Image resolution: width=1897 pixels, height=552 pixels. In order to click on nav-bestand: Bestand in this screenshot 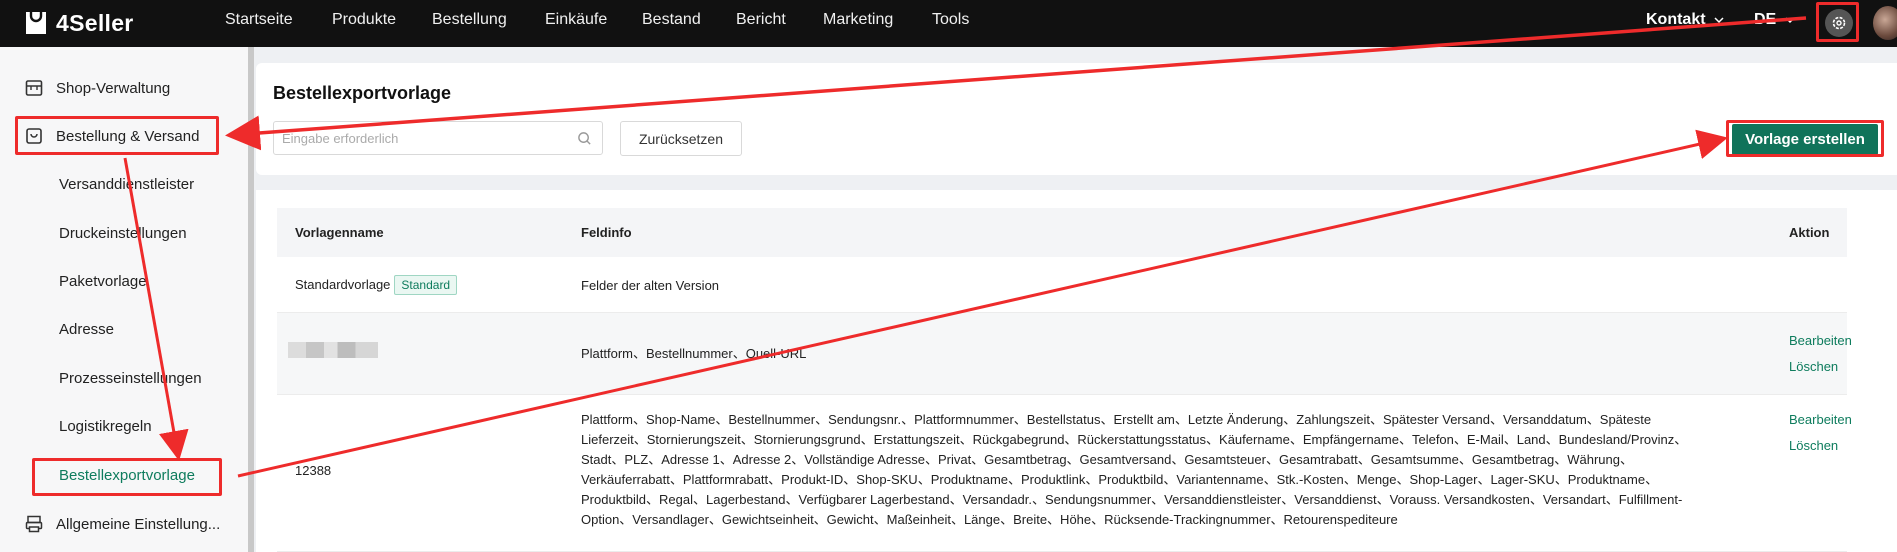, I will do `click(671, 20)`.